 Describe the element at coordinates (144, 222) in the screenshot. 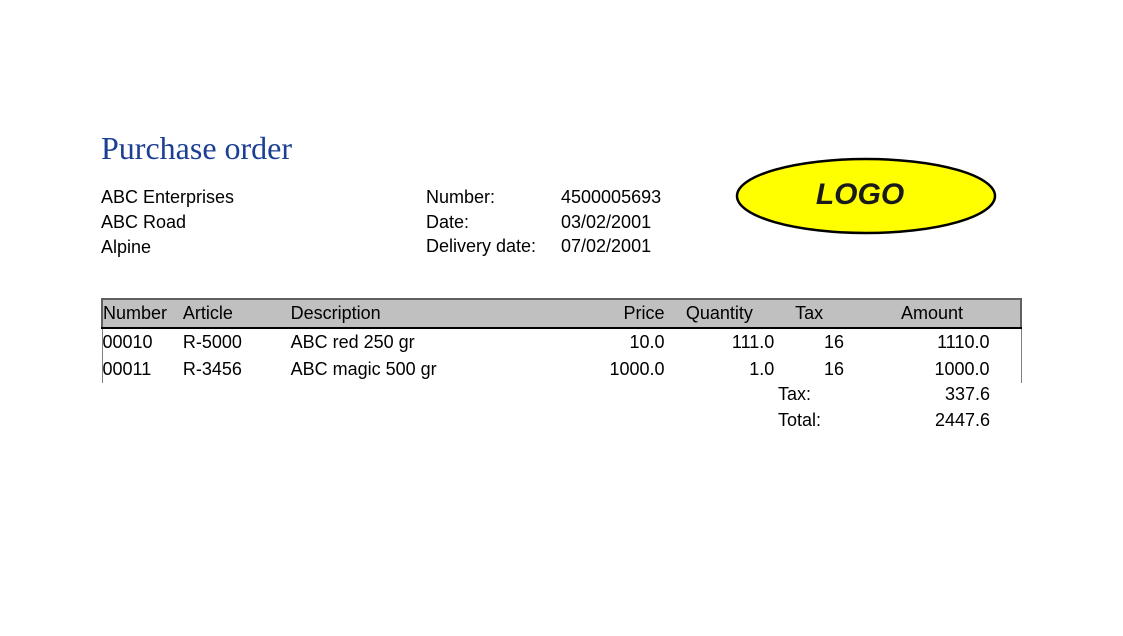

I see `company-street: ABC Road` at that location.